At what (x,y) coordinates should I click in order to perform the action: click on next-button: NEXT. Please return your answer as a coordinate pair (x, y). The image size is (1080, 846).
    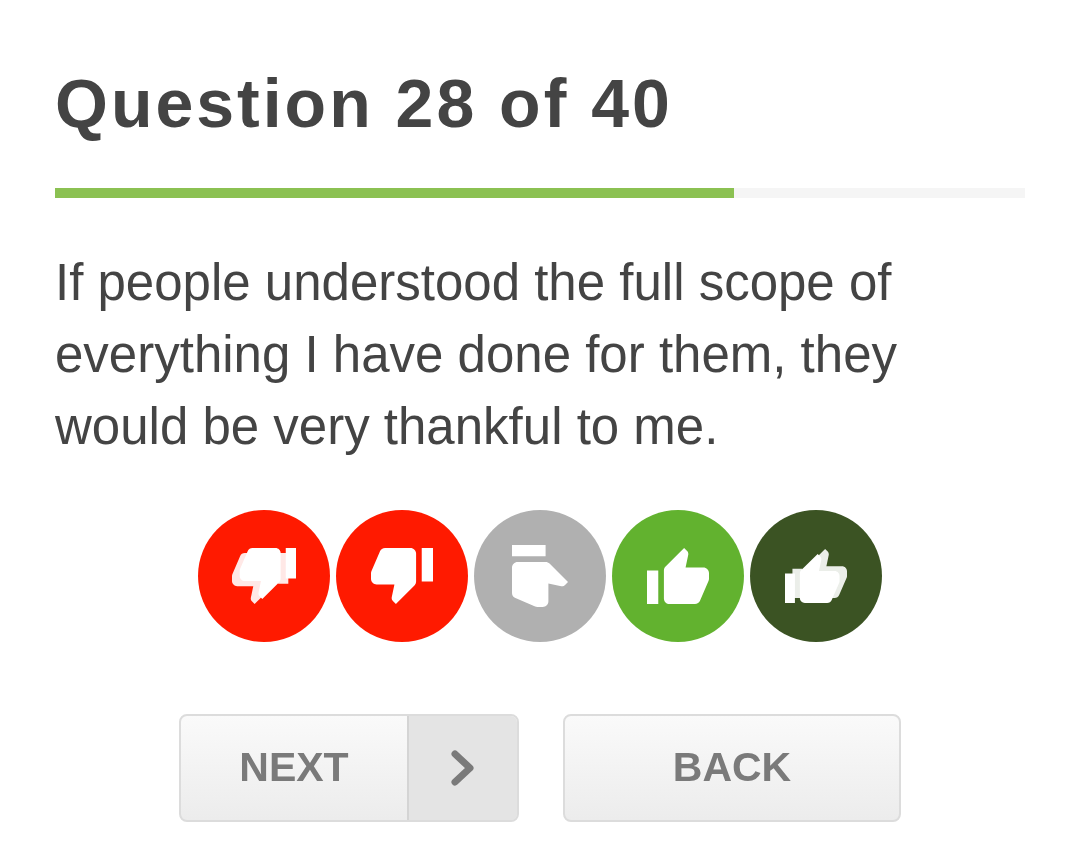
    Looking at the image, I should click on (349, 768).